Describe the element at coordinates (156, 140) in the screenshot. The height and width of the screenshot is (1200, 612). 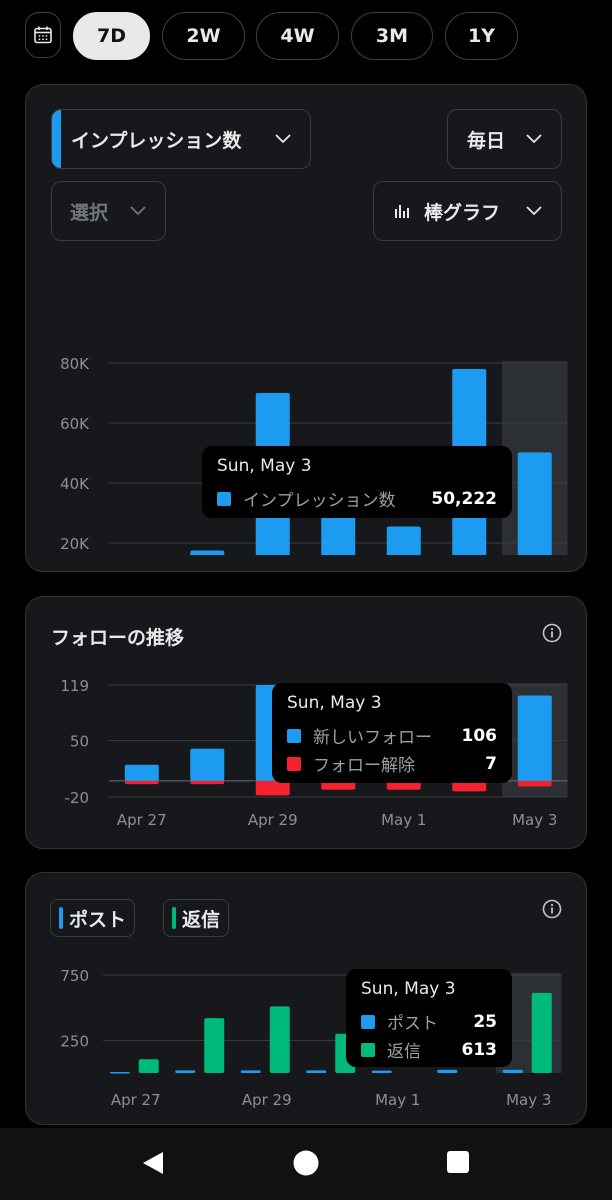
I see `metric-select-label: インプレッション数` at that location.